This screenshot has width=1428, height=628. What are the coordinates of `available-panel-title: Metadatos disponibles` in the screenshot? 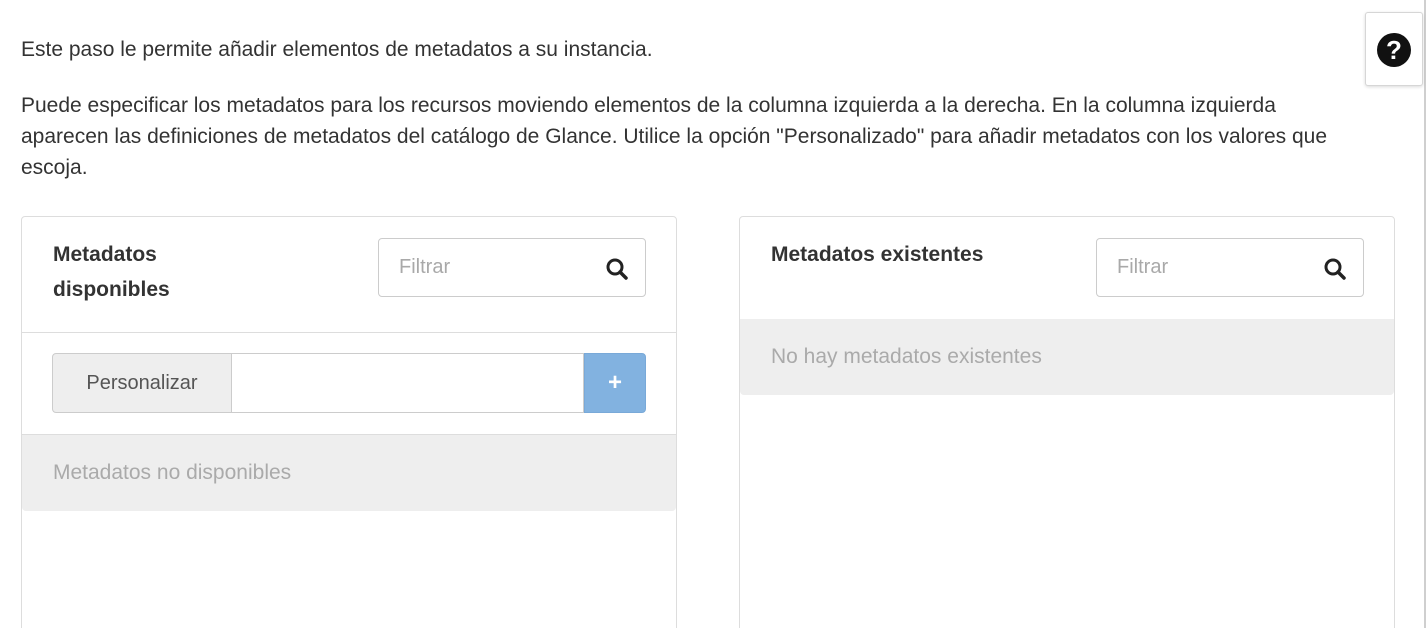 It's located at (111, 272).